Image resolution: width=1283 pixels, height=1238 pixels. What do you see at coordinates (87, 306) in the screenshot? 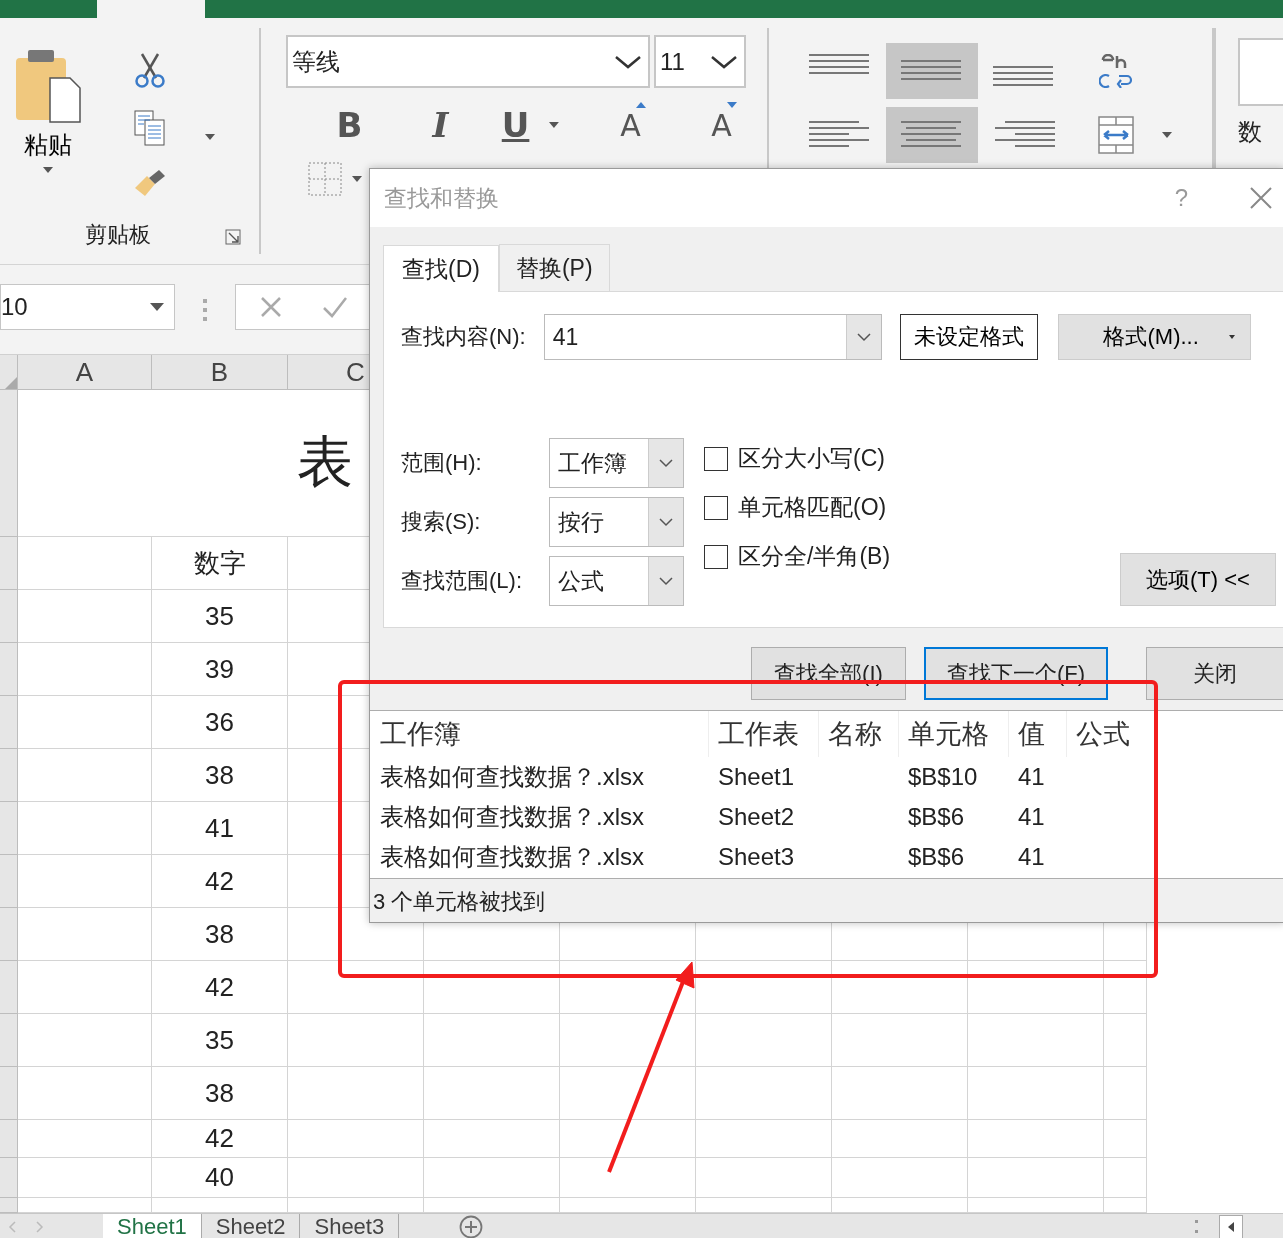
I see `name-box: 10` at bounding box center [87, 306].